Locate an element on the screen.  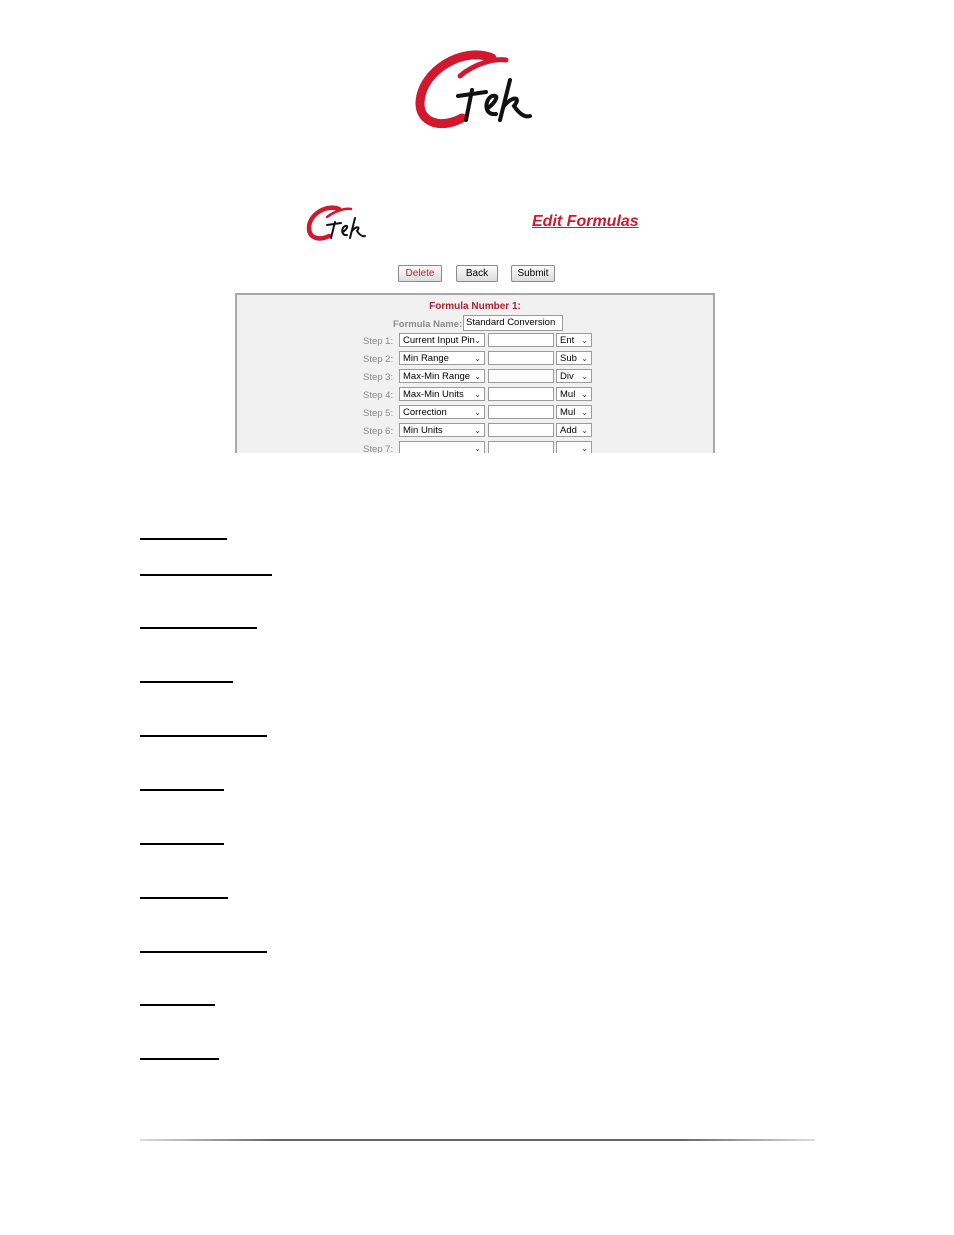
step-operation-value: Div is located at coordinates (567, 376).